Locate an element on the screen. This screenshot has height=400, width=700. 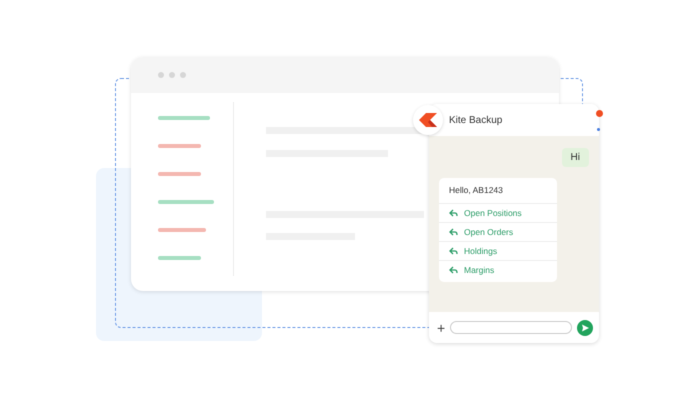
quick-reply: Holdings is located at coordinates (498, 251).